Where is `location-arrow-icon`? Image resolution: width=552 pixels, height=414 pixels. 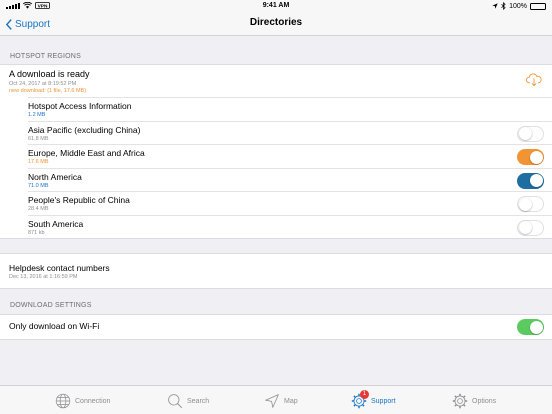 location-arrow-icon is located at coordinates (495, 6).